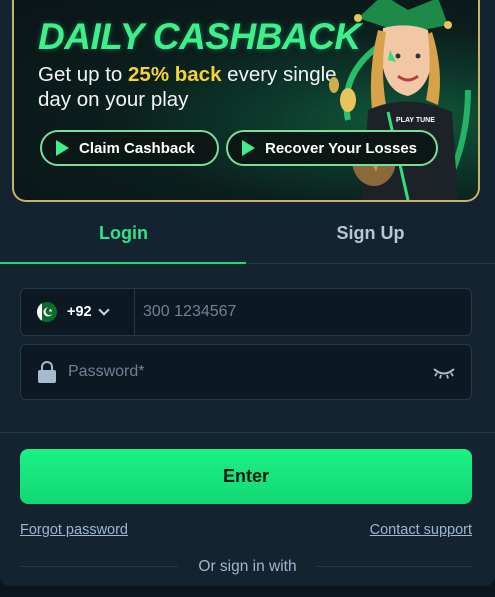 The height and width of the screenshot is (597, 495). Describe the element at coordinates (303, 312) in the screenshot. I see `phone-input` at that location.